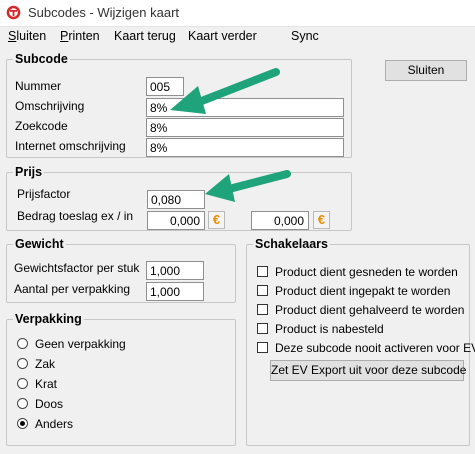 The height and width of the screenshot is (454, 475). I want to click on radio-label: Doos, so click(49, 404).